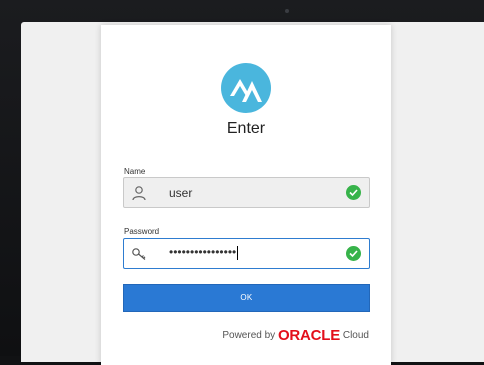 This screenshot has height=365, width=484. What do you see at coordinates (135, 171) in the screenshot?
I see `name-label: Name` at bounding box center [135, 171].